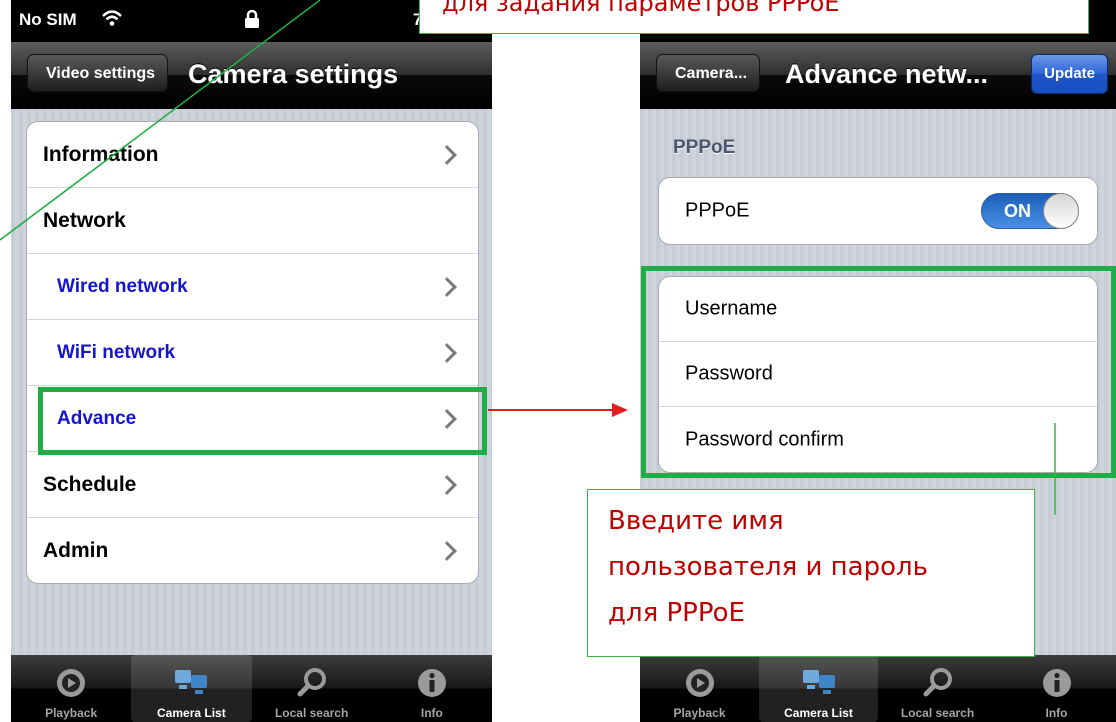 The image size is (1116, 722). Describe the element at coordinates (717, 210) in the screenshot. I see `pppoe-label: PPPoE` at that location.